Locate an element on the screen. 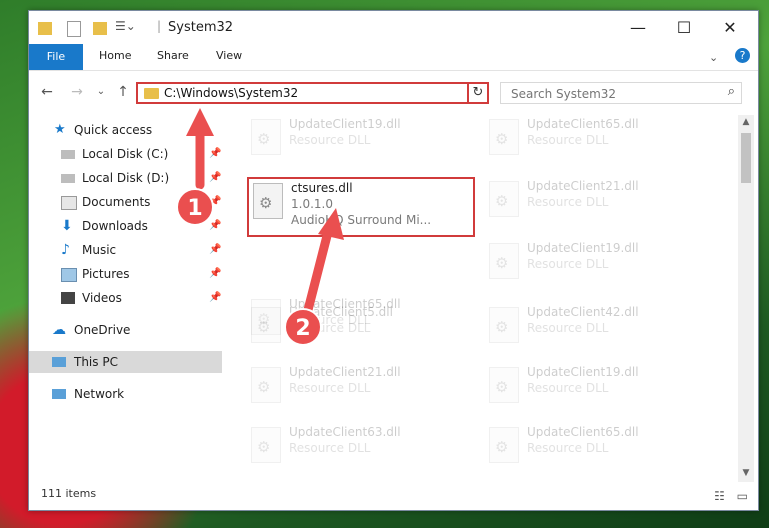 The image size is (769, 528). annotation-arrows is located at coordinates (265, 211).